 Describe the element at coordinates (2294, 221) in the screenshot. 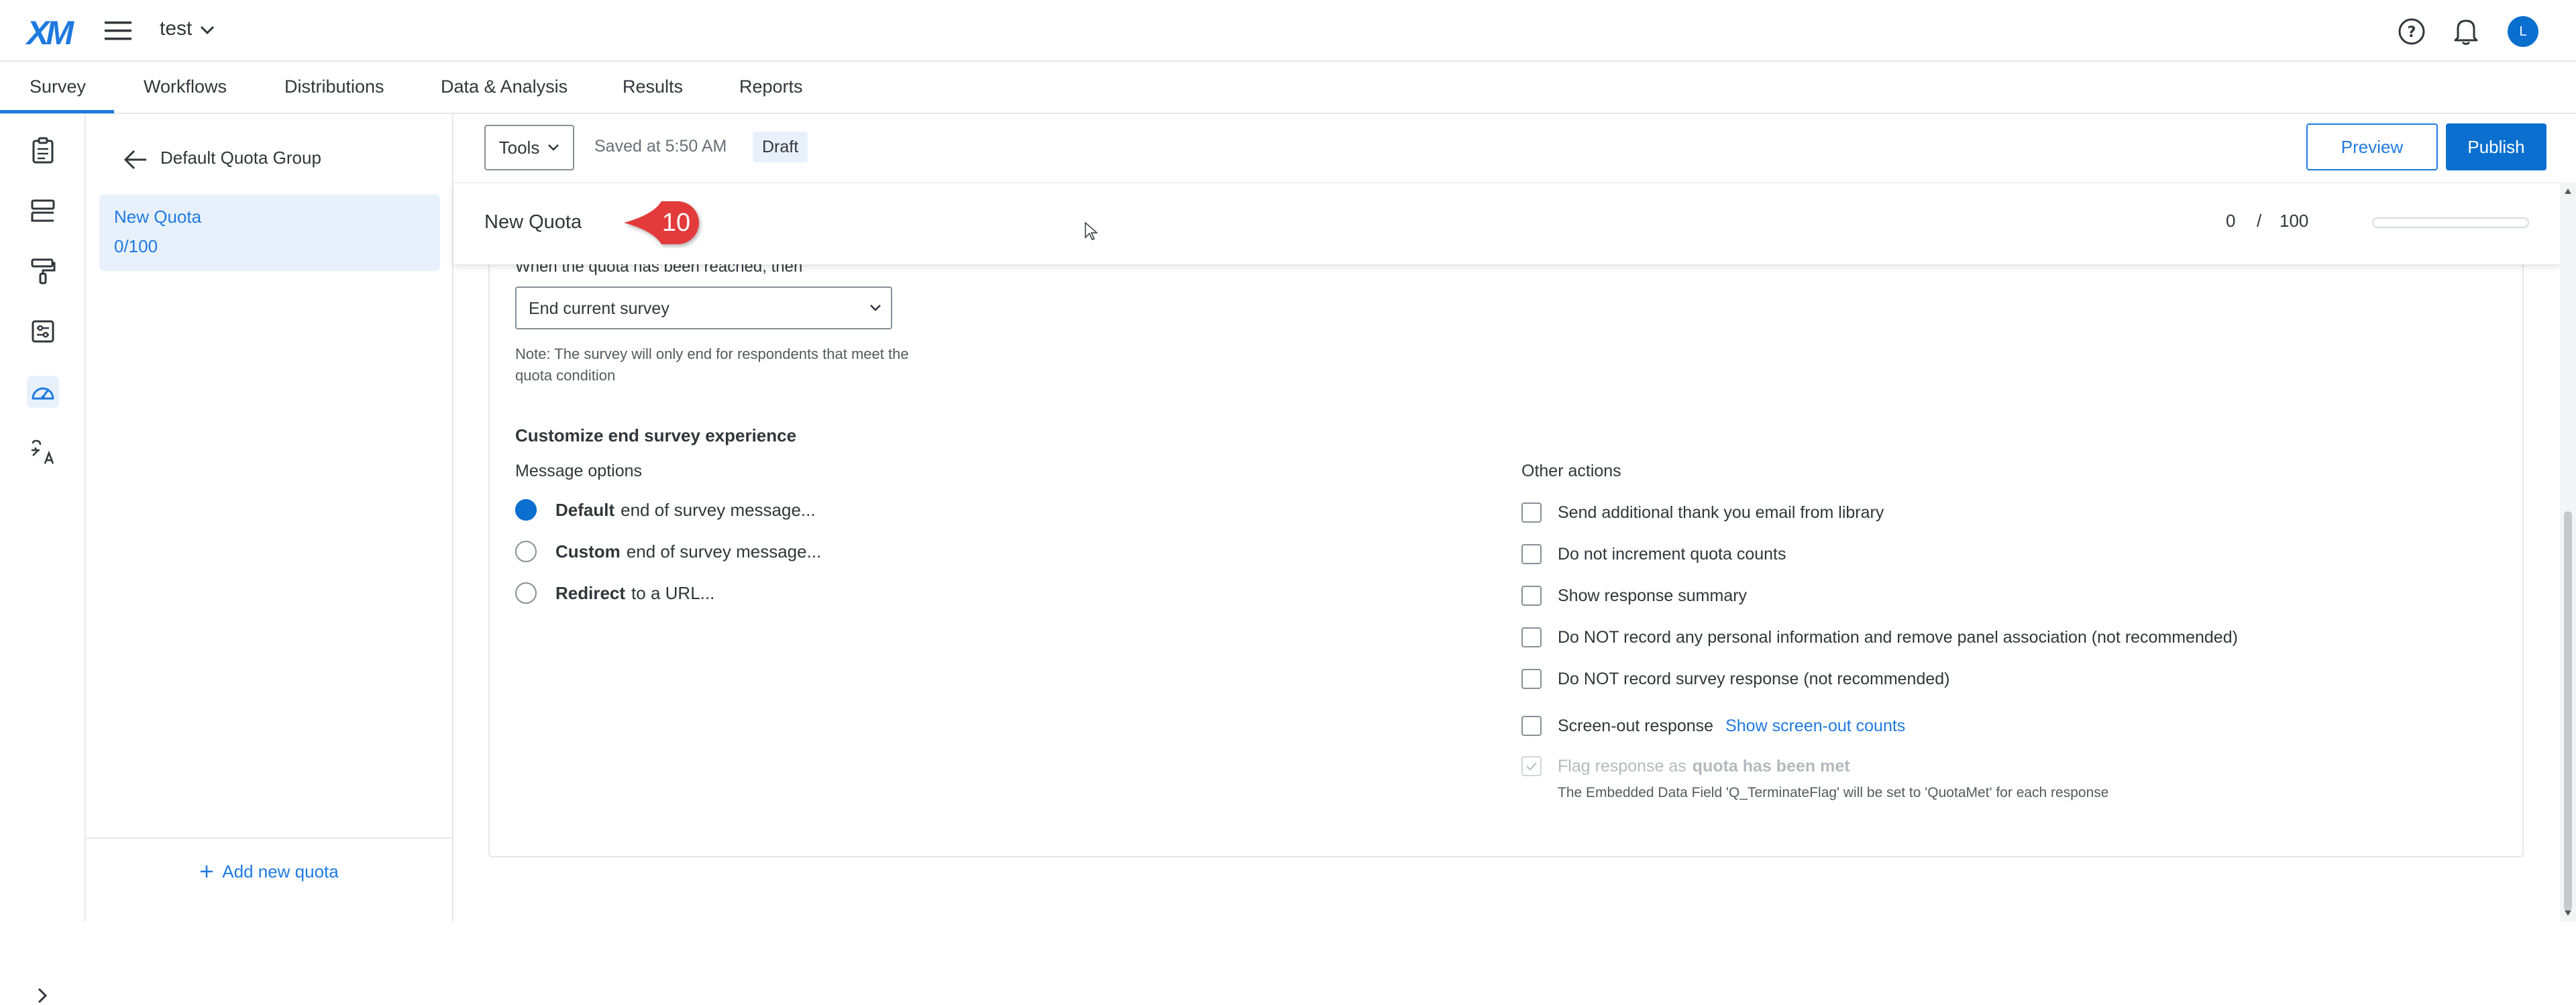

I see `quota-total-count: 100` at that location.